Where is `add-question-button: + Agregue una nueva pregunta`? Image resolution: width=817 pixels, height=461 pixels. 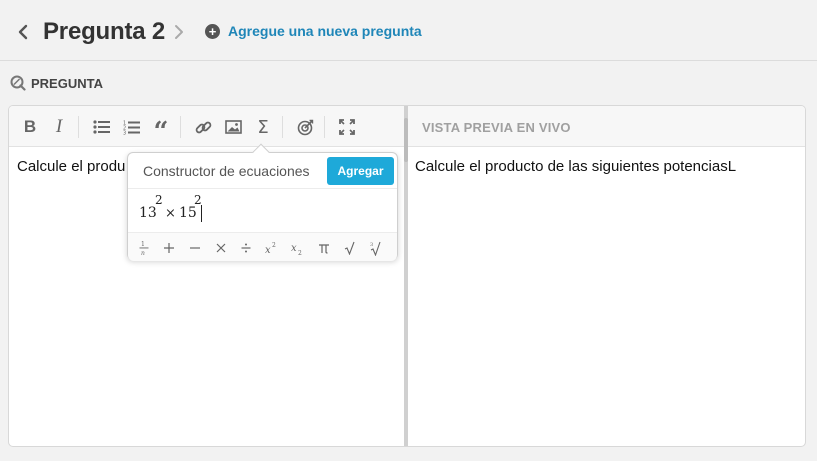 add-question-button: + Agregue una nueva pregunta is located at coordinates (313, 31).